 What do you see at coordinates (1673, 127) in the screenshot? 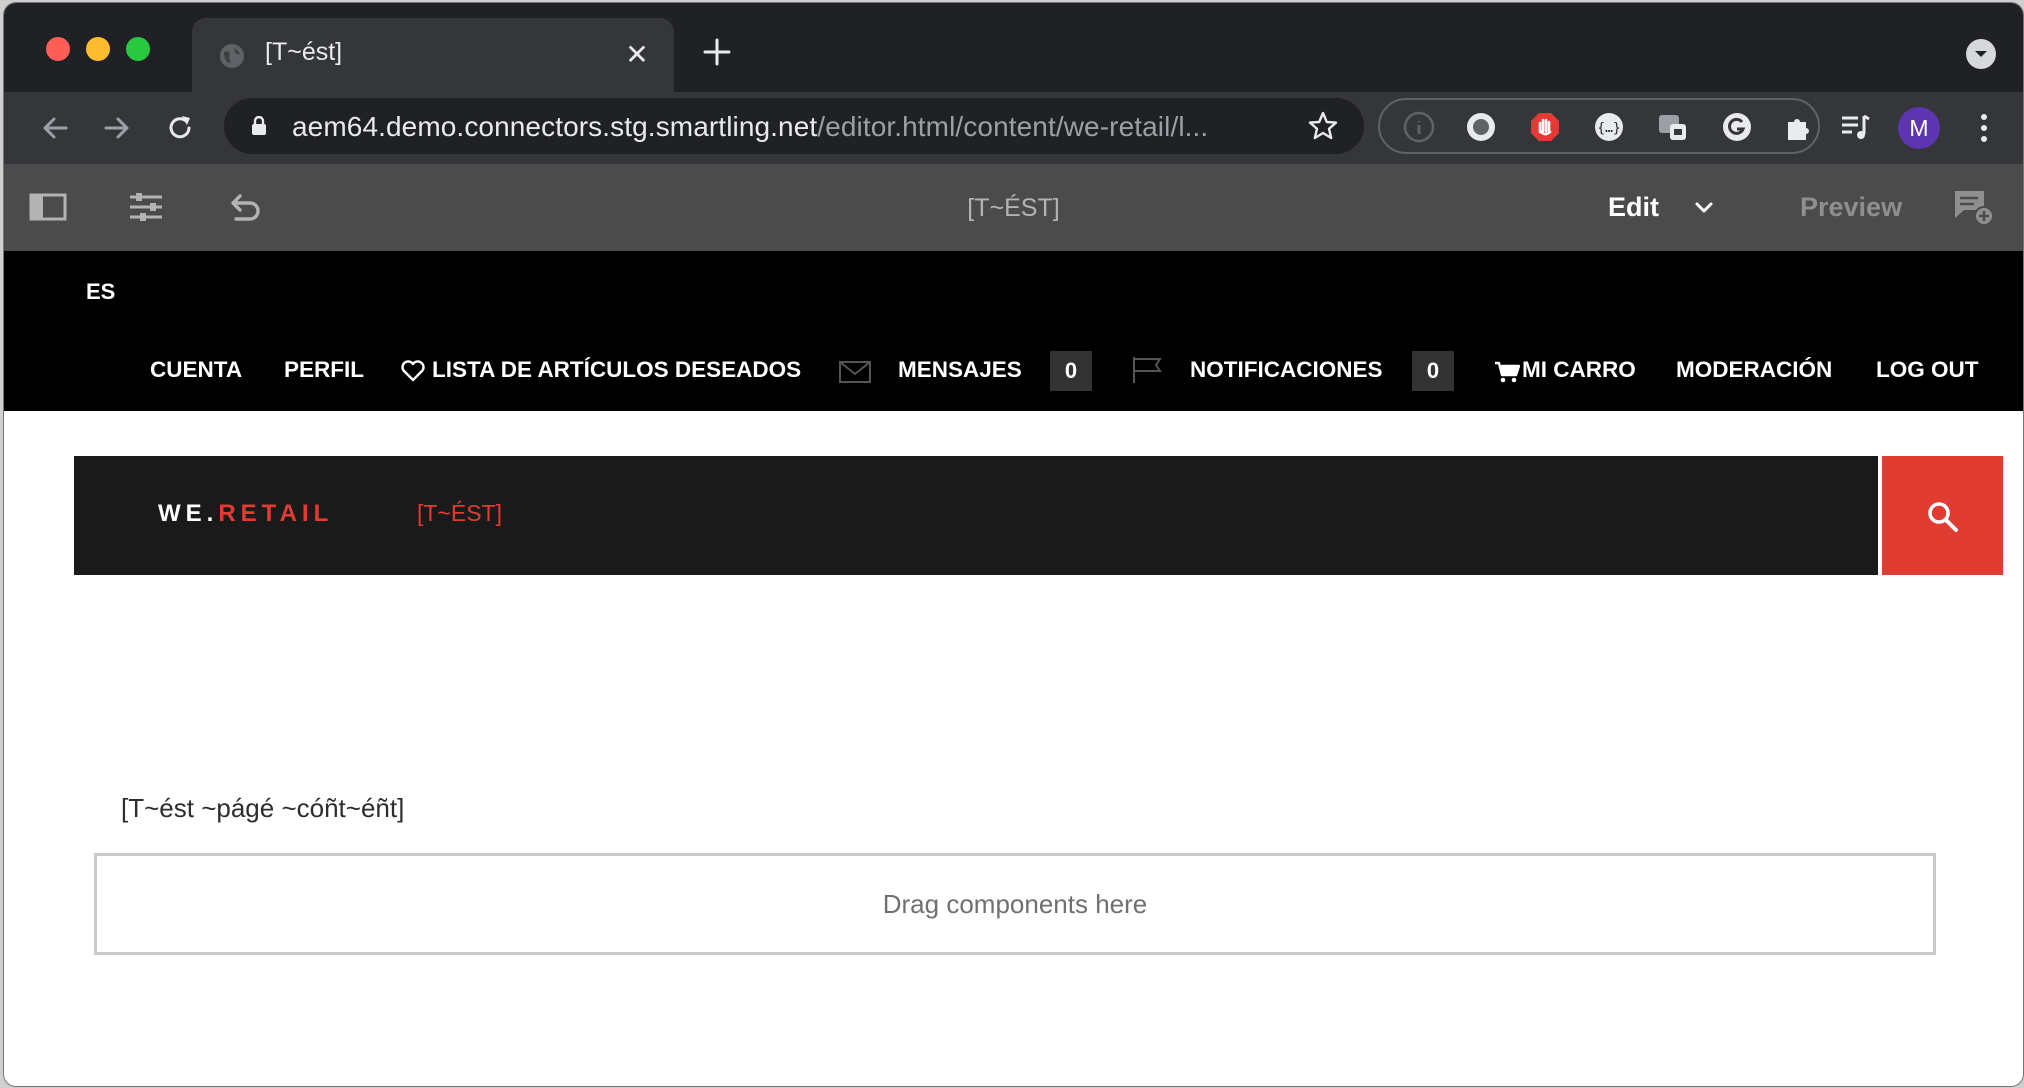
I see `translate-extension-icon` at bounding box center [1673, 127].